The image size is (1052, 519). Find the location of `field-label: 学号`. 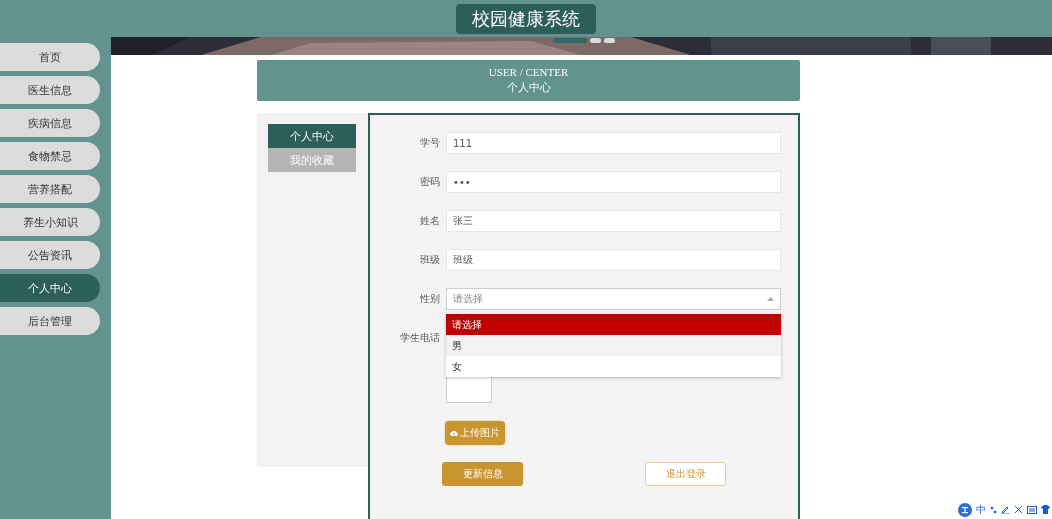

field-label: 学号 is located at coordinates (430, 143).